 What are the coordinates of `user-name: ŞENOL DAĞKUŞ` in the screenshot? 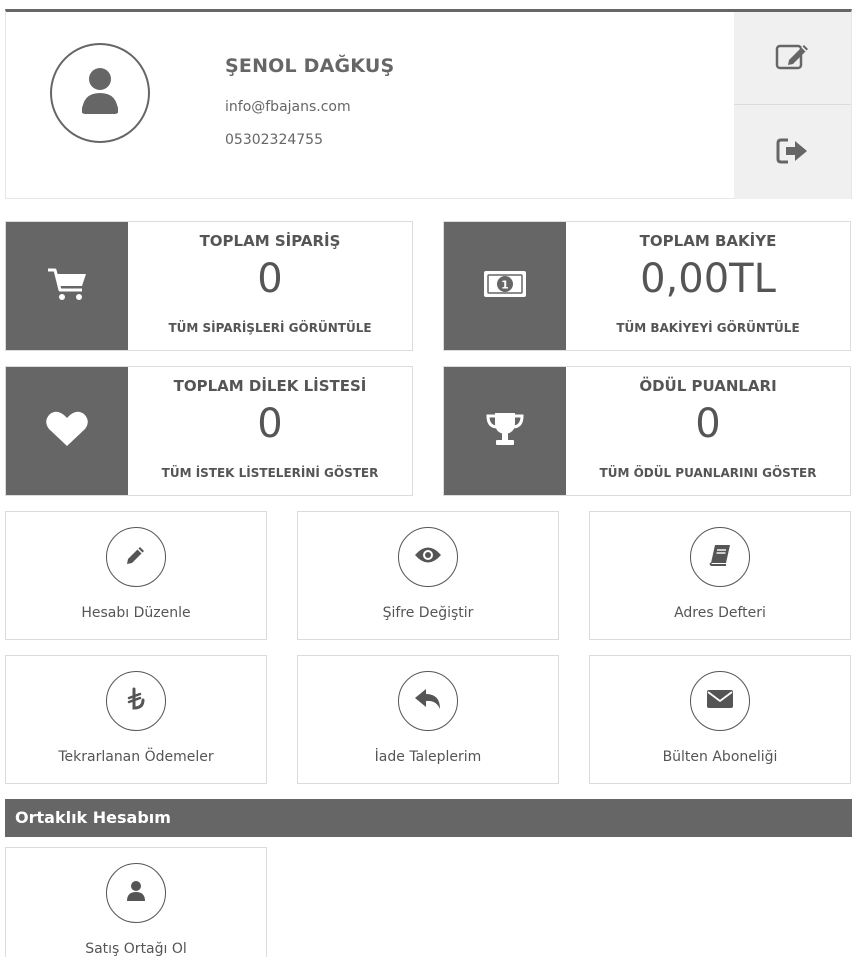 It's located at (310, 66).